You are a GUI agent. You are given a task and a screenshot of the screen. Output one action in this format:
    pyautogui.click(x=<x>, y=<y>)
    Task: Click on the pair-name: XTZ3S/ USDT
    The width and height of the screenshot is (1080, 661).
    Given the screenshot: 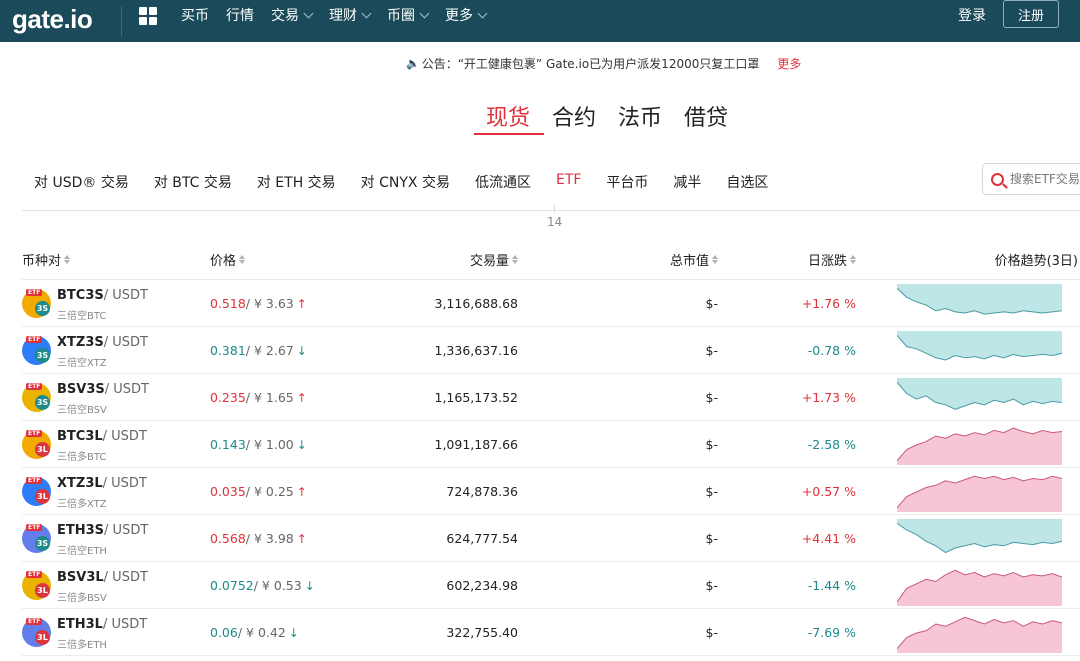 What is the action you would take?
    pyautogui.click(x=102, y=342)
    